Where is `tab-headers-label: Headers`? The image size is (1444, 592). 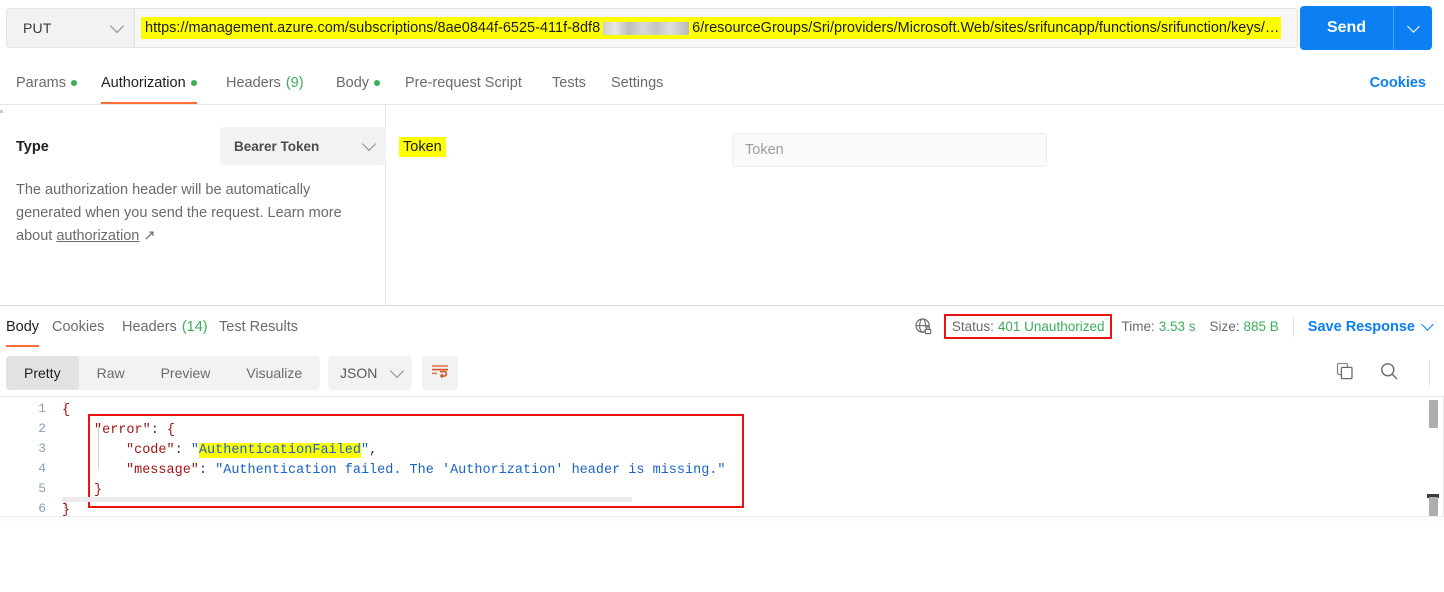 tab-headers-label: Headers is located at coordinates (253, 83).